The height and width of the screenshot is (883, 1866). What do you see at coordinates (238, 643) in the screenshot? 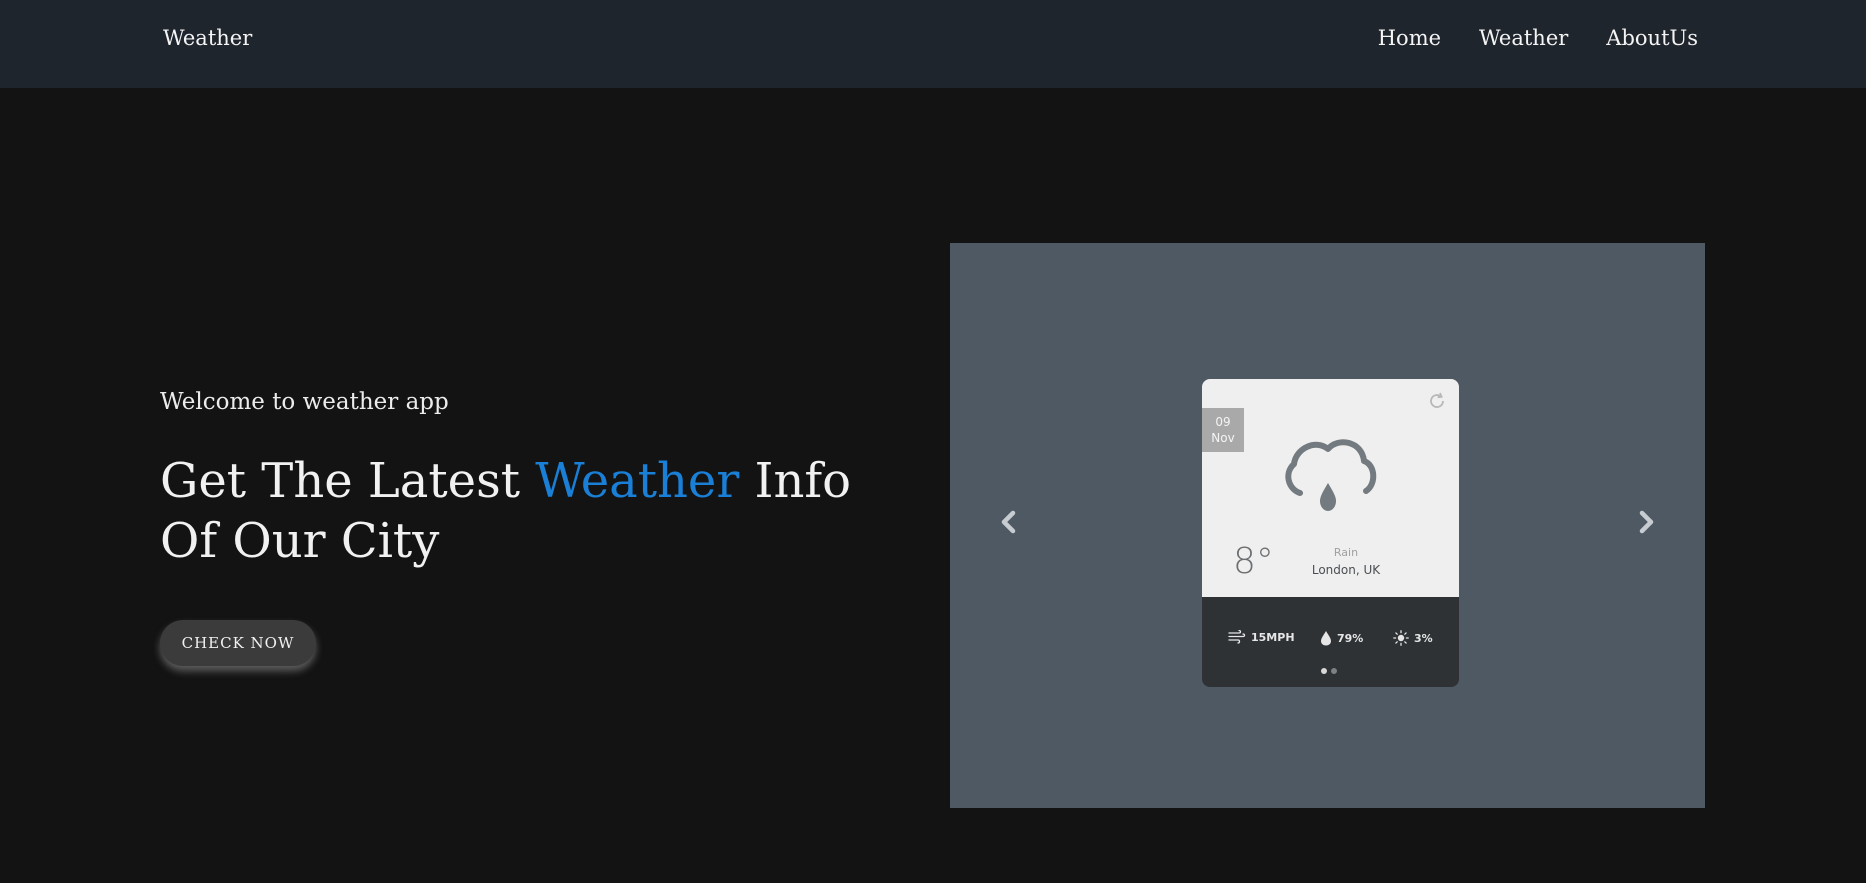
I see `check-now-button: CHECK NOW` at bounding box center [238, 643].